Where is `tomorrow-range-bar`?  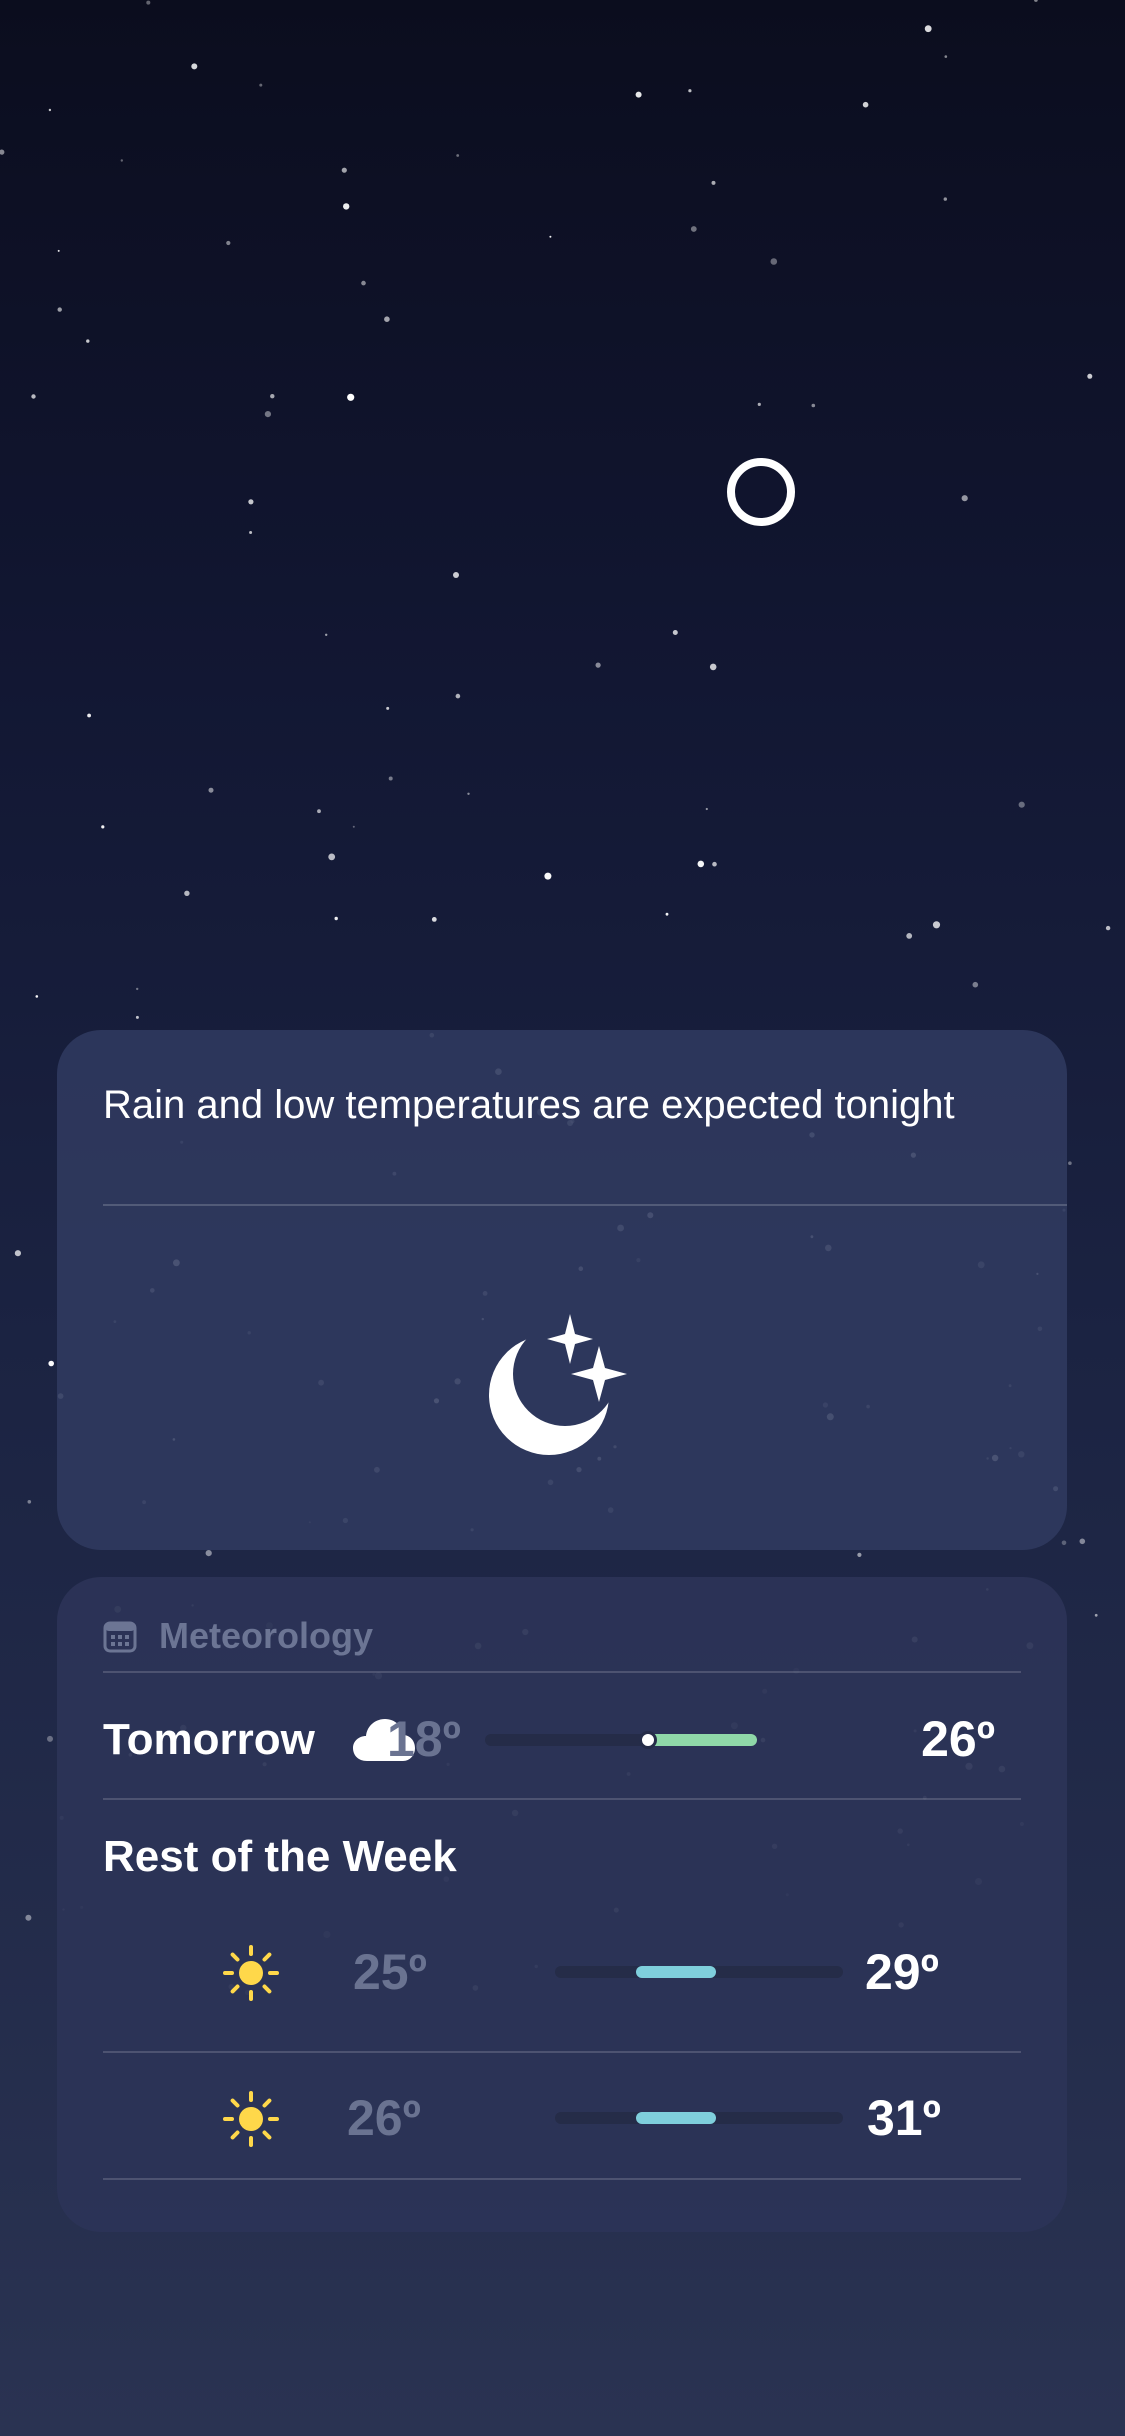
tomorrow-range-bar is located at coordinates (621, 1740).